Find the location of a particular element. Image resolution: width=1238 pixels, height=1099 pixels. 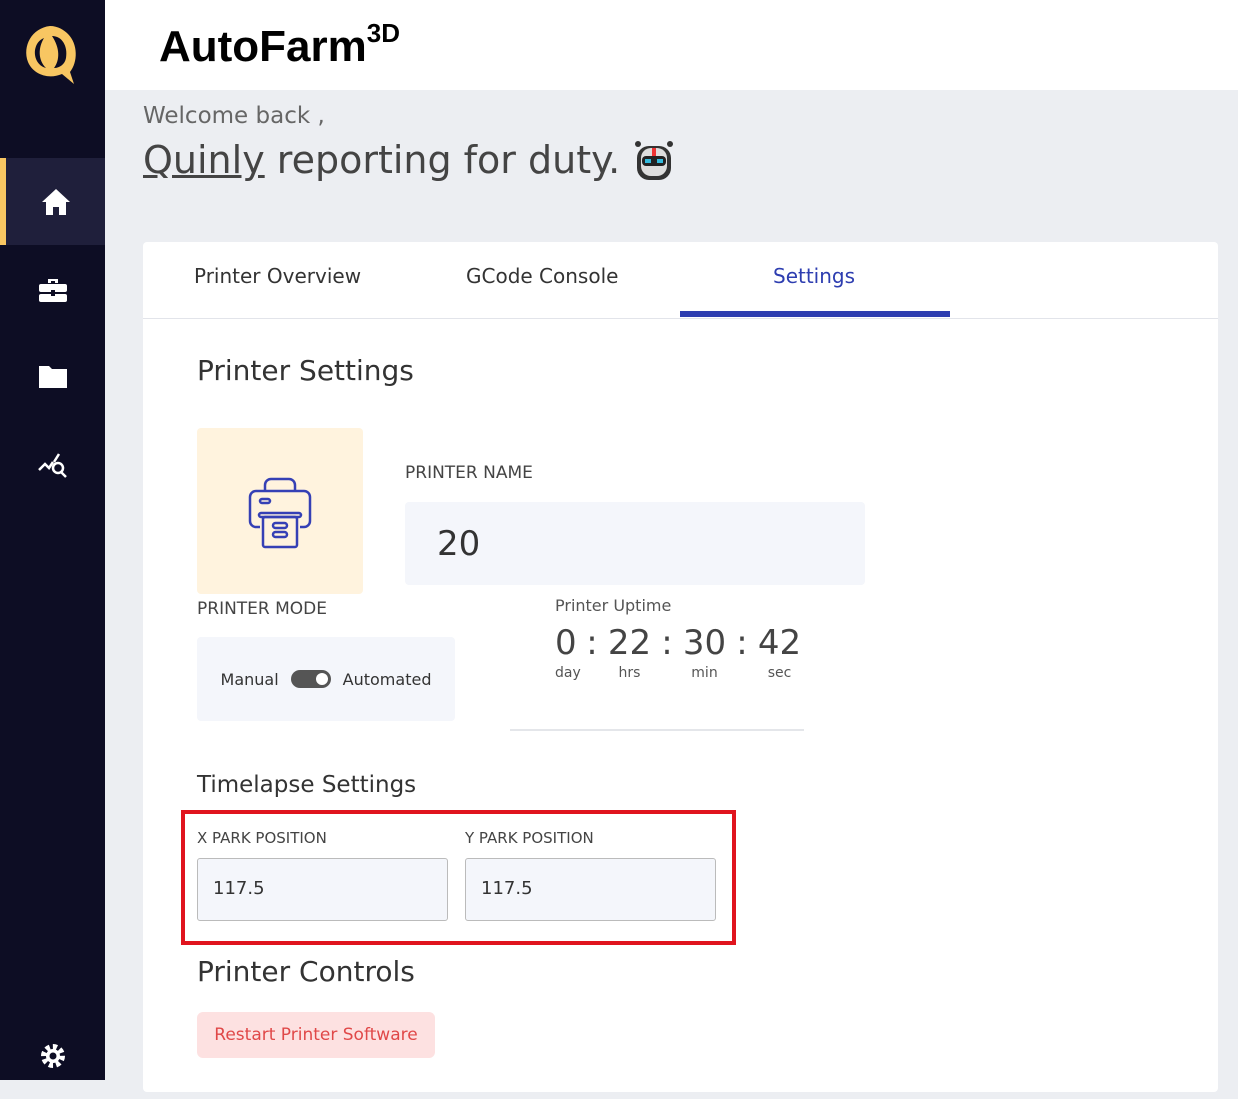

x-park-label: X PARK POSITION is located at coordinates (262, 838).